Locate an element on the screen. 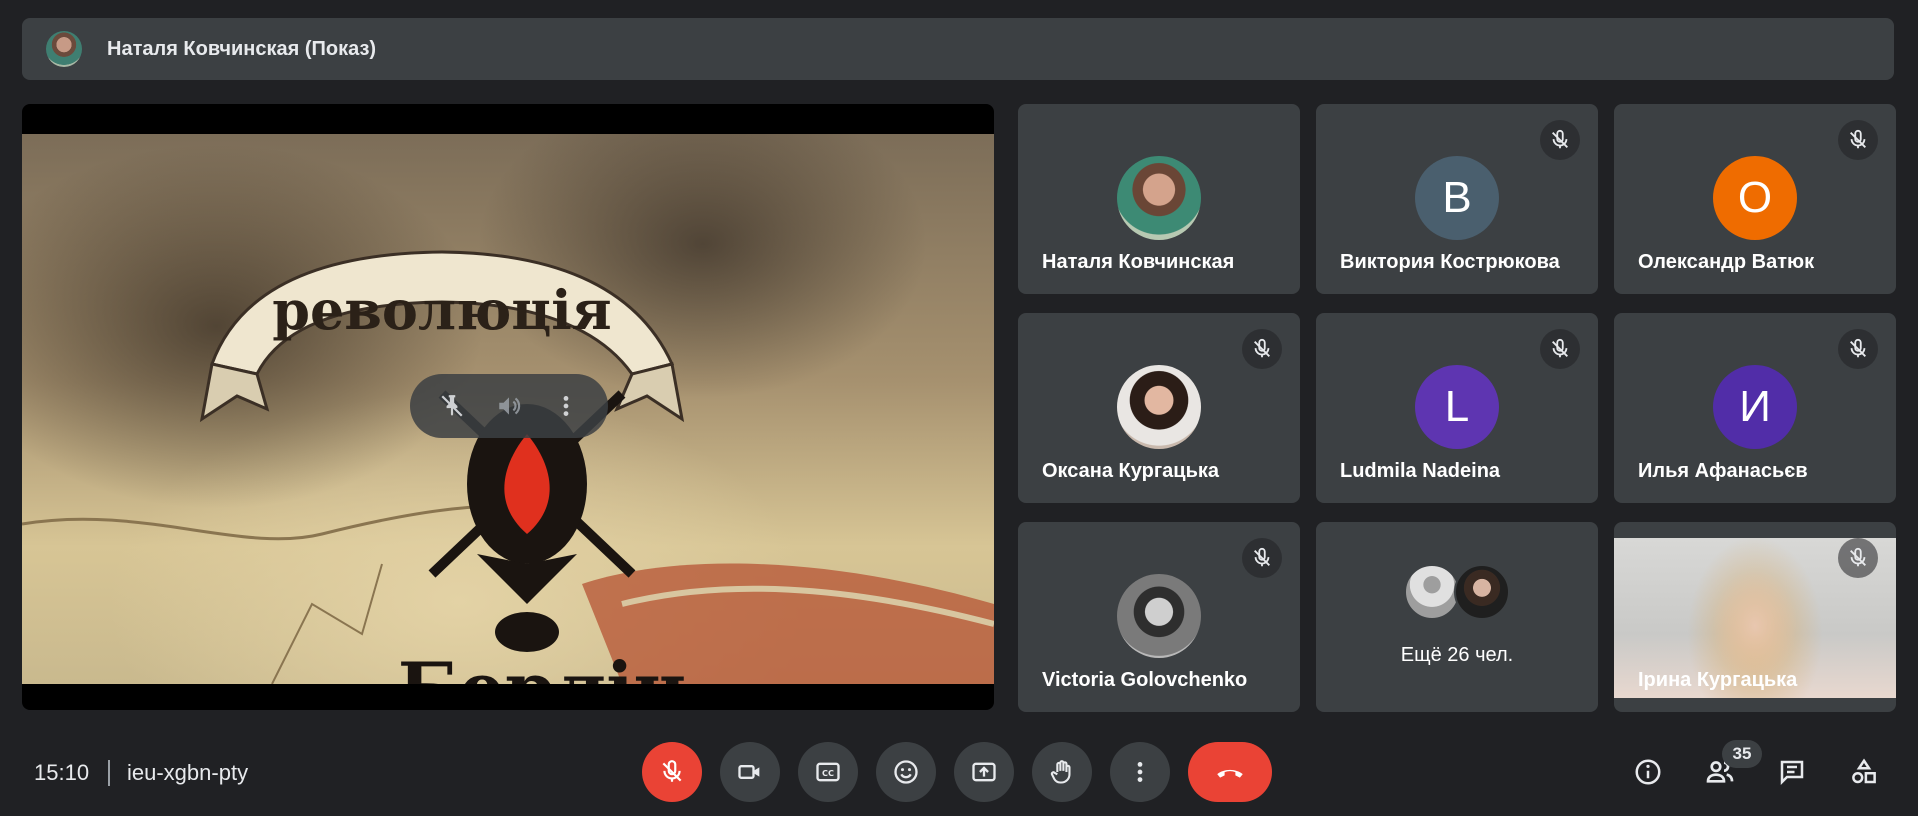 Image resolution: width=1918 pixels, height=816 pixels. participant-tile: И Илья Афанасьєв is located at coordinates (1755, 408).